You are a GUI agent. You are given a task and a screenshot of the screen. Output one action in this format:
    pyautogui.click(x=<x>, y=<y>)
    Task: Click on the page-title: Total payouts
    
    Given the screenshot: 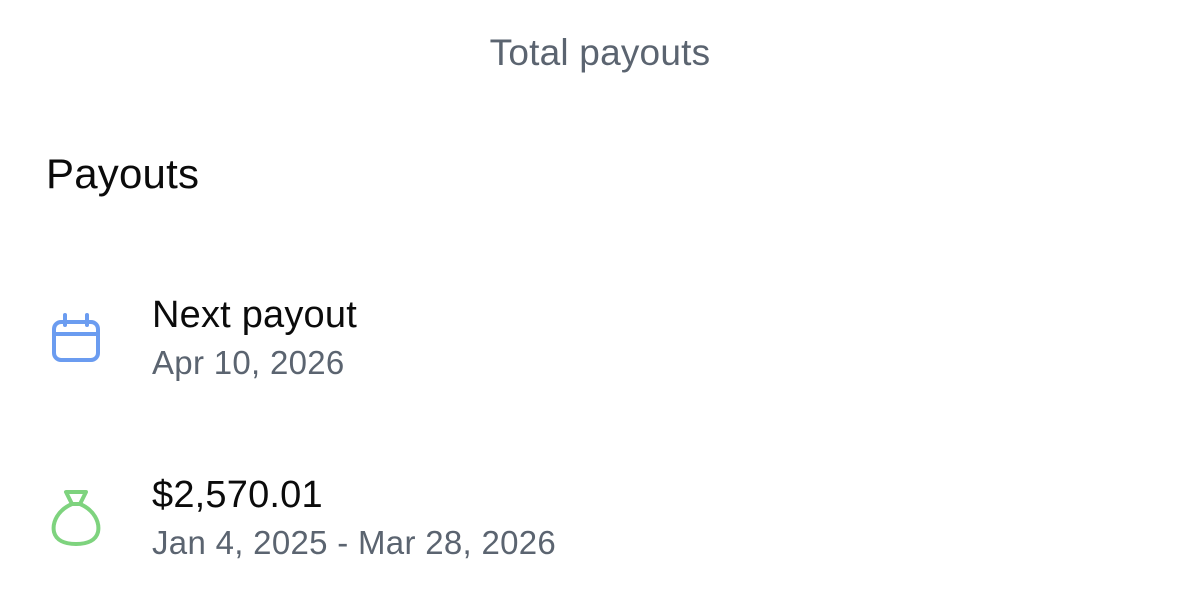 What is the action you would take?
    pyautogui.click(x=600, y=52)
    